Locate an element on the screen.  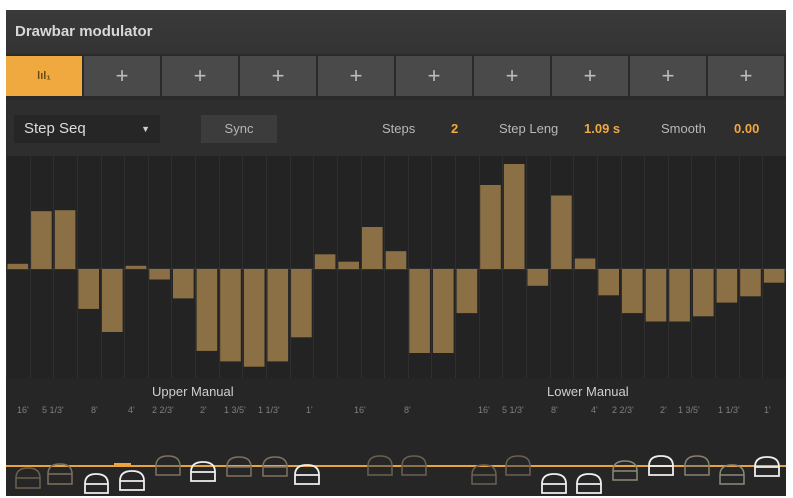
modulator-tabs: lıl₁ + + + + + + + + + is located at coordinates (396, 77).